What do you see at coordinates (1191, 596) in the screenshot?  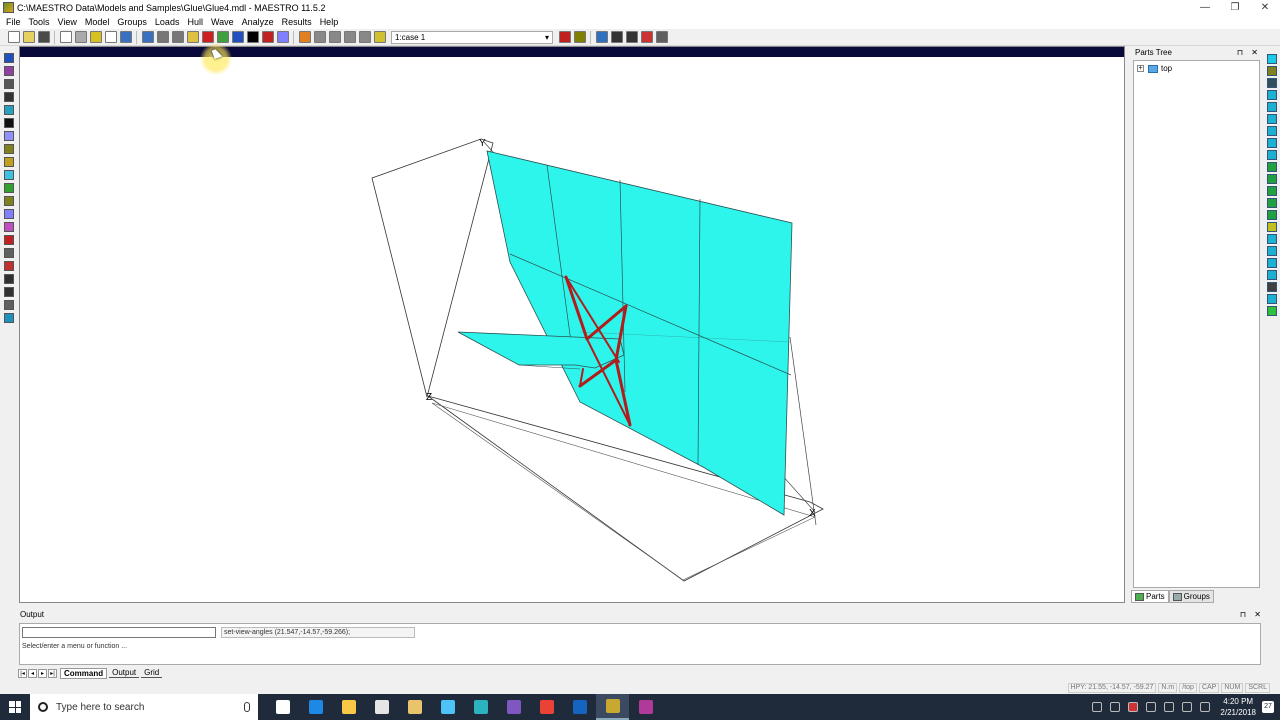 I see `tab-groups: Groups` at bounding box center [1191, 596].